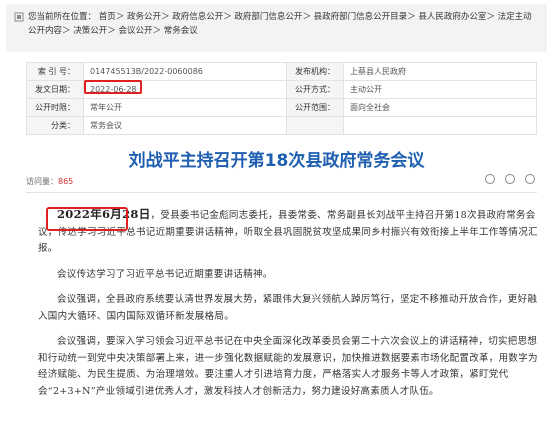 Image resolution: width=553 pixels, height=431 pixels. Describe the element at coordinates (315, 89) in the screenshot. I see `method-label: 公开方式：` at that location.